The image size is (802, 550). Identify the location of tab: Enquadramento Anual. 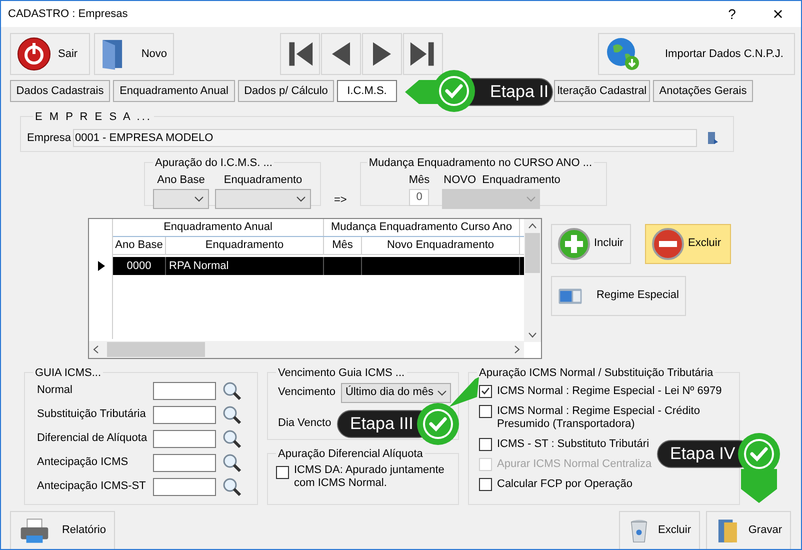
(174, 91).